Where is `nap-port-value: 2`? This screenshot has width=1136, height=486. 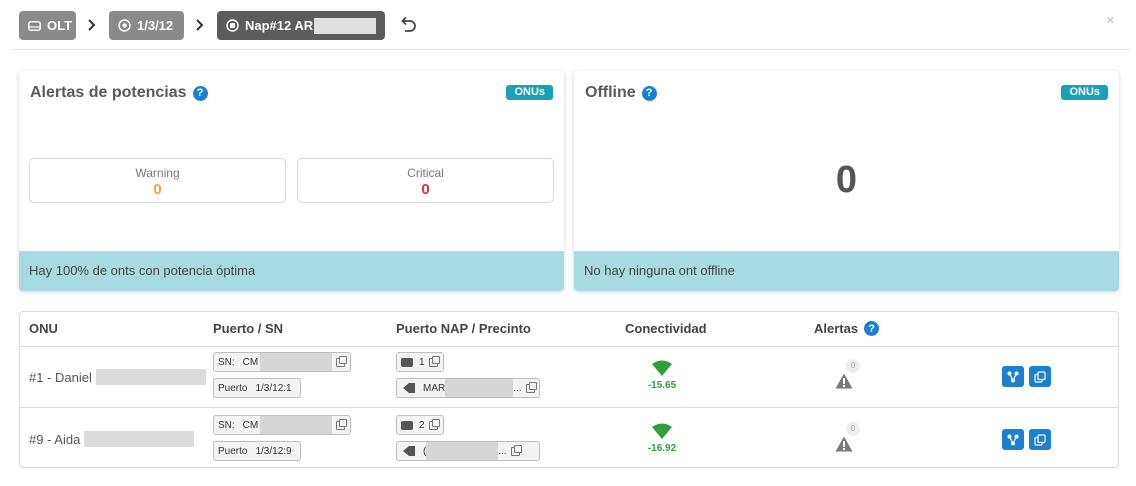 nap-port-value: 2 is located at coordinates (422, 425).